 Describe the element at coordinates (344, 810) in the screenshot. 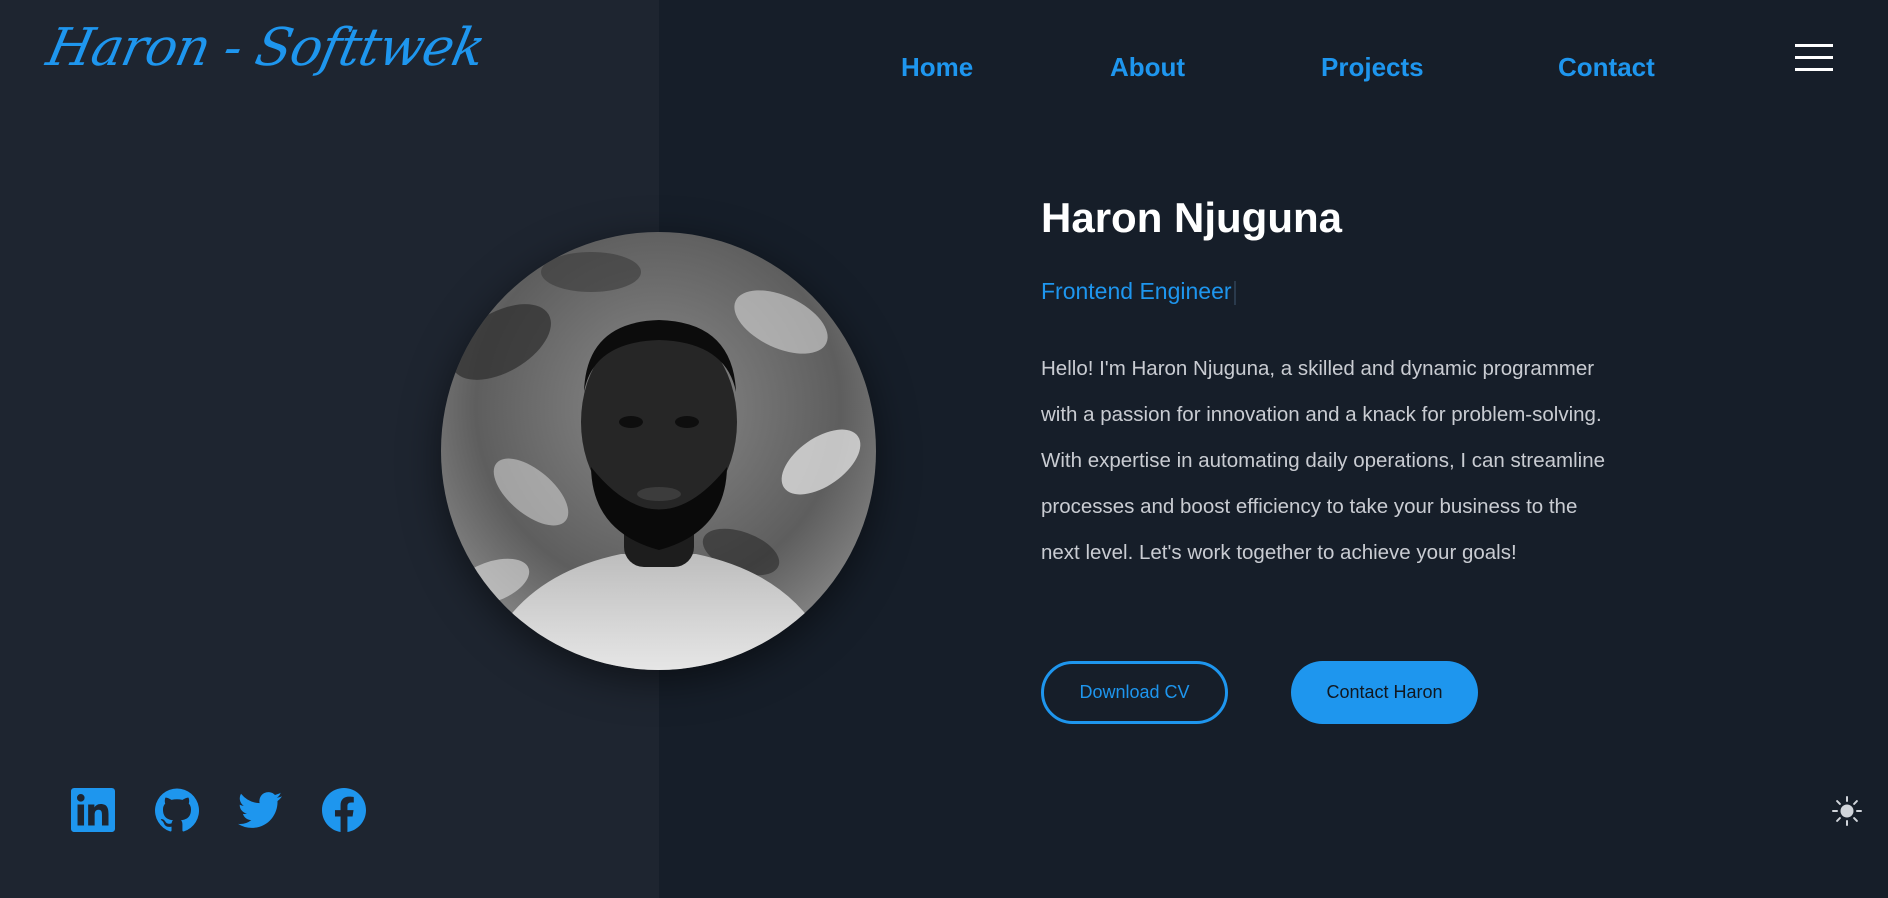

I see `facebook-icon` at that location.